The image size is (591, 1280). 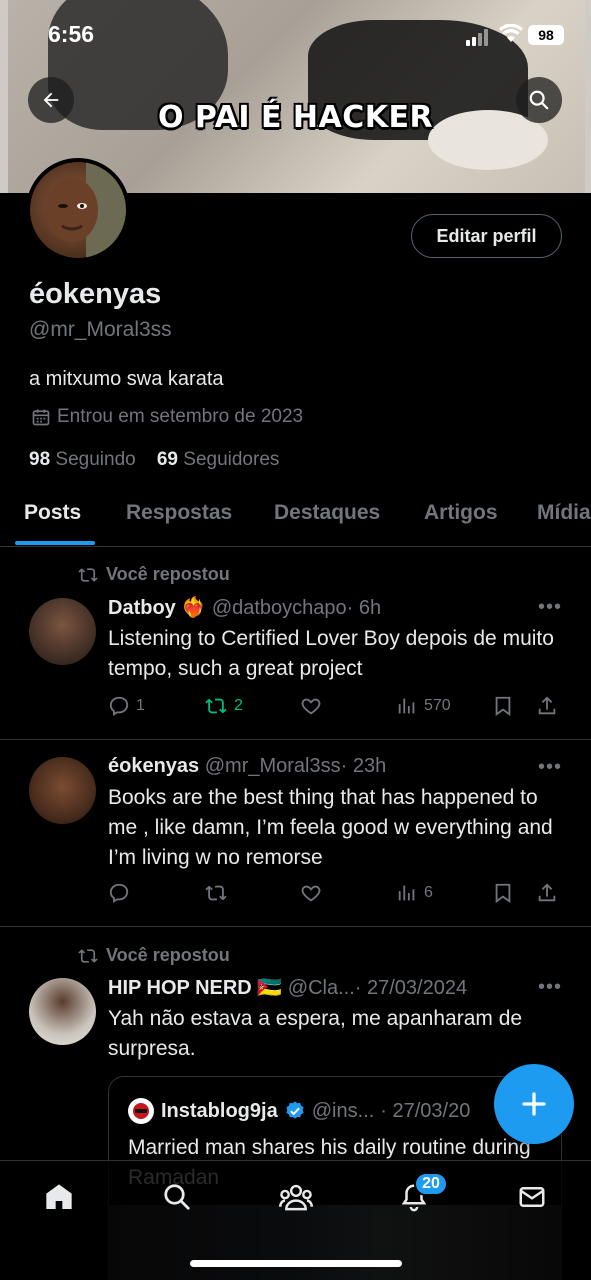 What do you see at coordinates (55, 543) in the screenshot?
I see `active-tab-indicator` at bounding box center [55, 543].